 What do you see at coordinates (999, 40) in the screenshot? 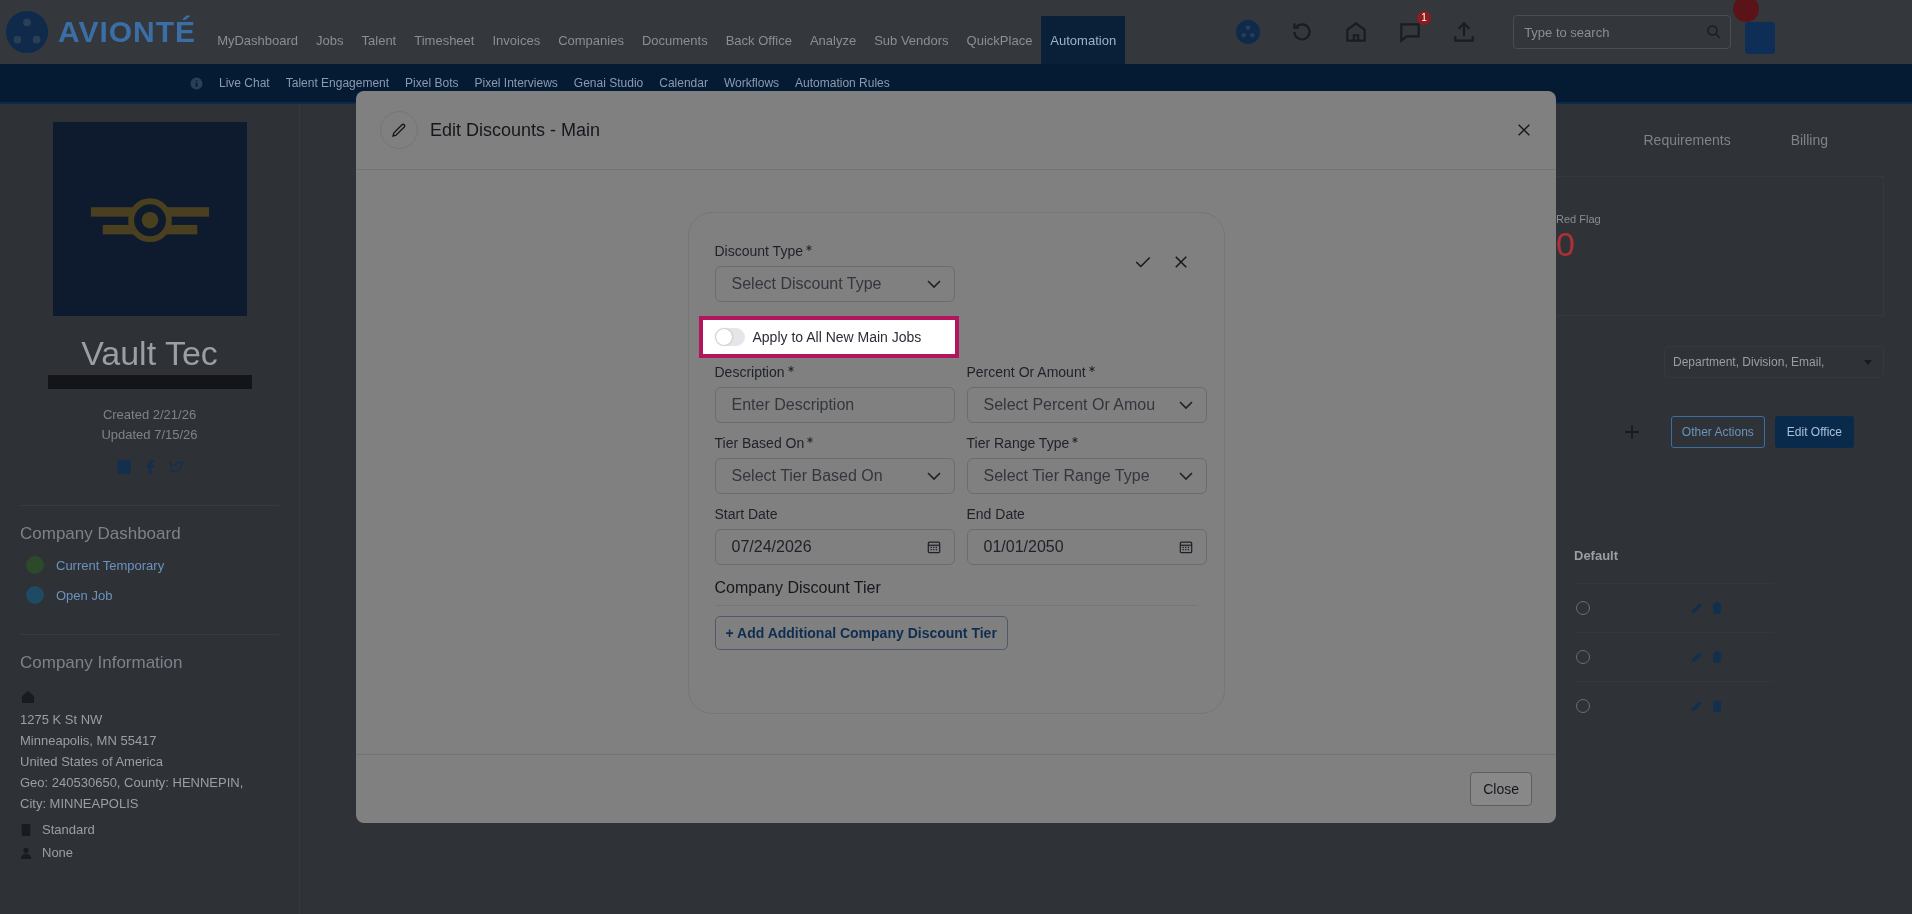
I see `nav-tab: QuickPlace` at bounding box center [999, 40].